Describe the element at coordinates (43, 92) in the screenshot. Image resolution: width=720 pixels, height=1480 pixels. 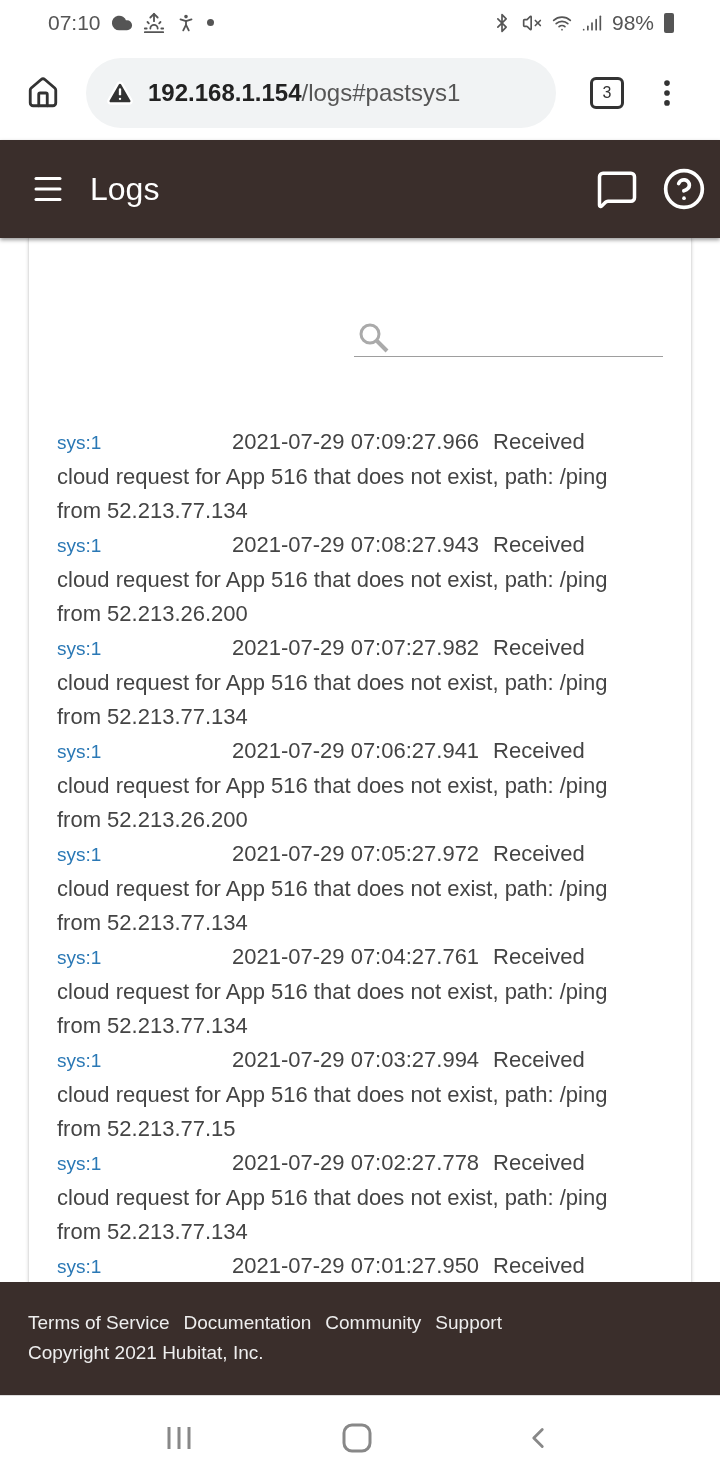
I see `home-icon` at that location.